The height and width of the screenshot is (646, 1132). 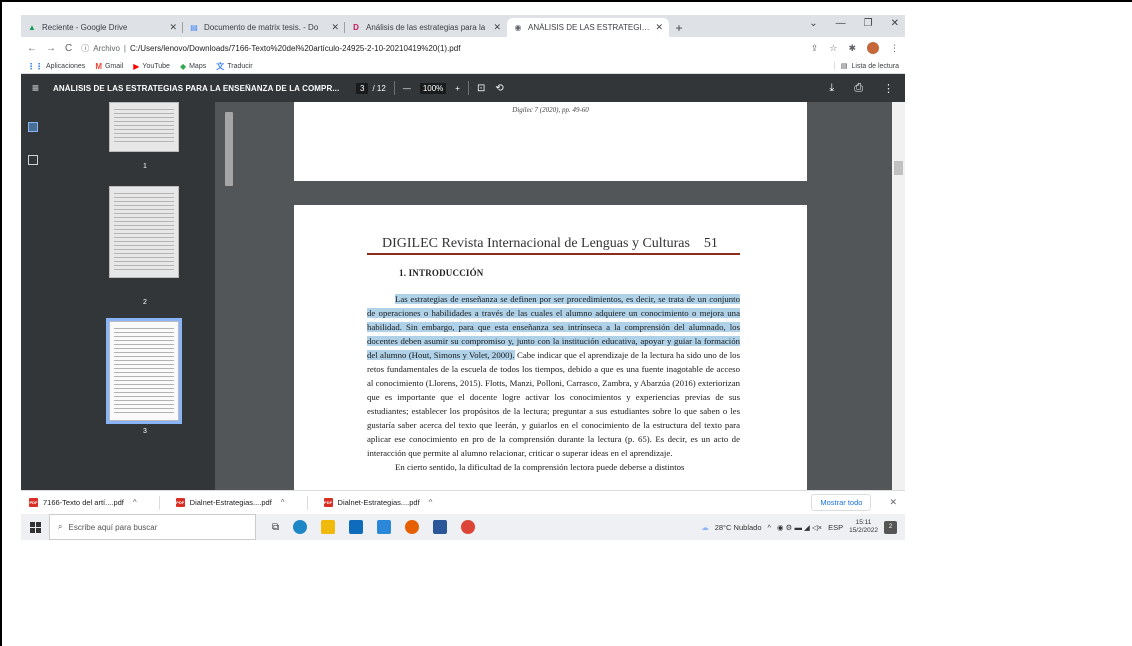 What do you see at coordinates (66, 66) in the screenshot?
I see `bookmark-label: Aplicaciones` at bounding box center [66, 66].